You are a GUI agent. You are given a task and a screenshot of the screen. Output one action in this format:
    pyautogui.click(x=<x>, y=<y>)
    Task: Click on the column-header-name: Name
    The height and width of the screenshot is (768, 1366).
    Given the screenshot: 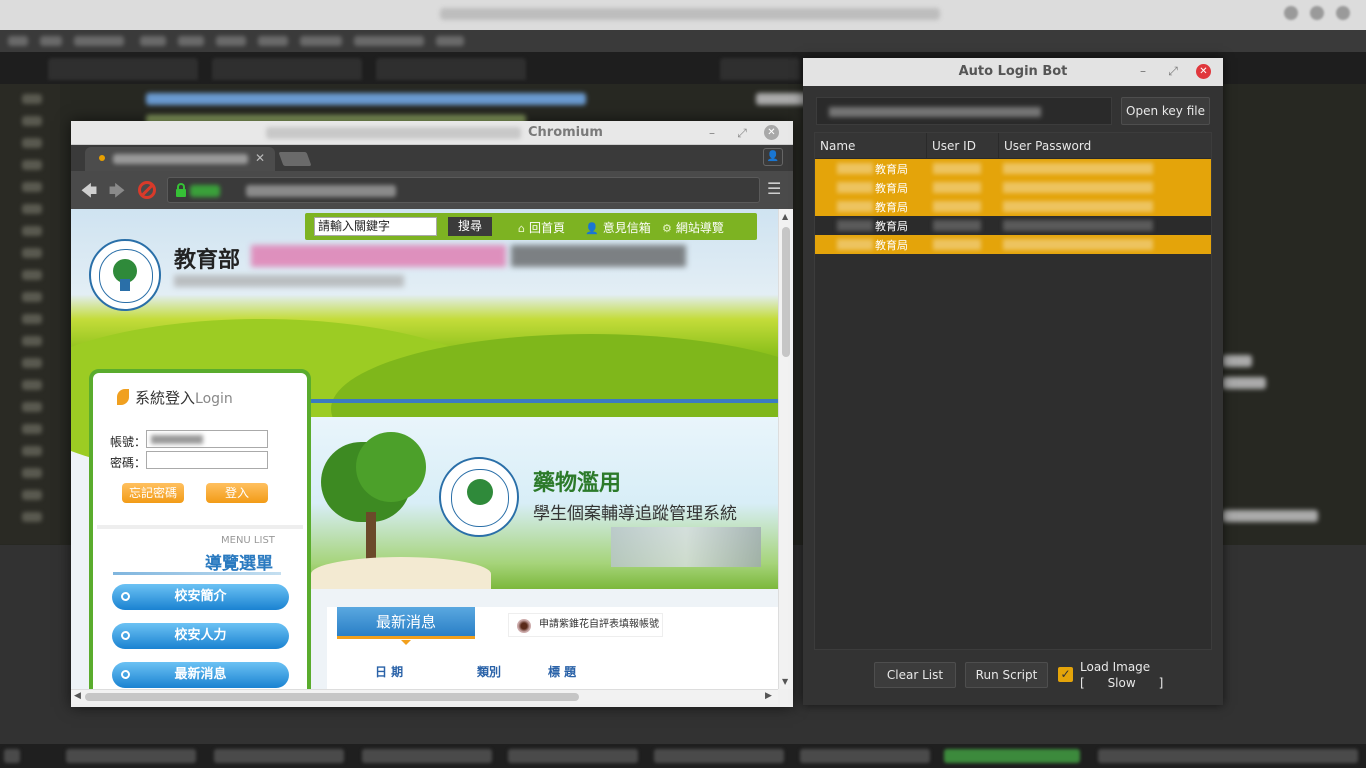 What is the action you would take?
    pyautogui.click(x=871, y=146)
    